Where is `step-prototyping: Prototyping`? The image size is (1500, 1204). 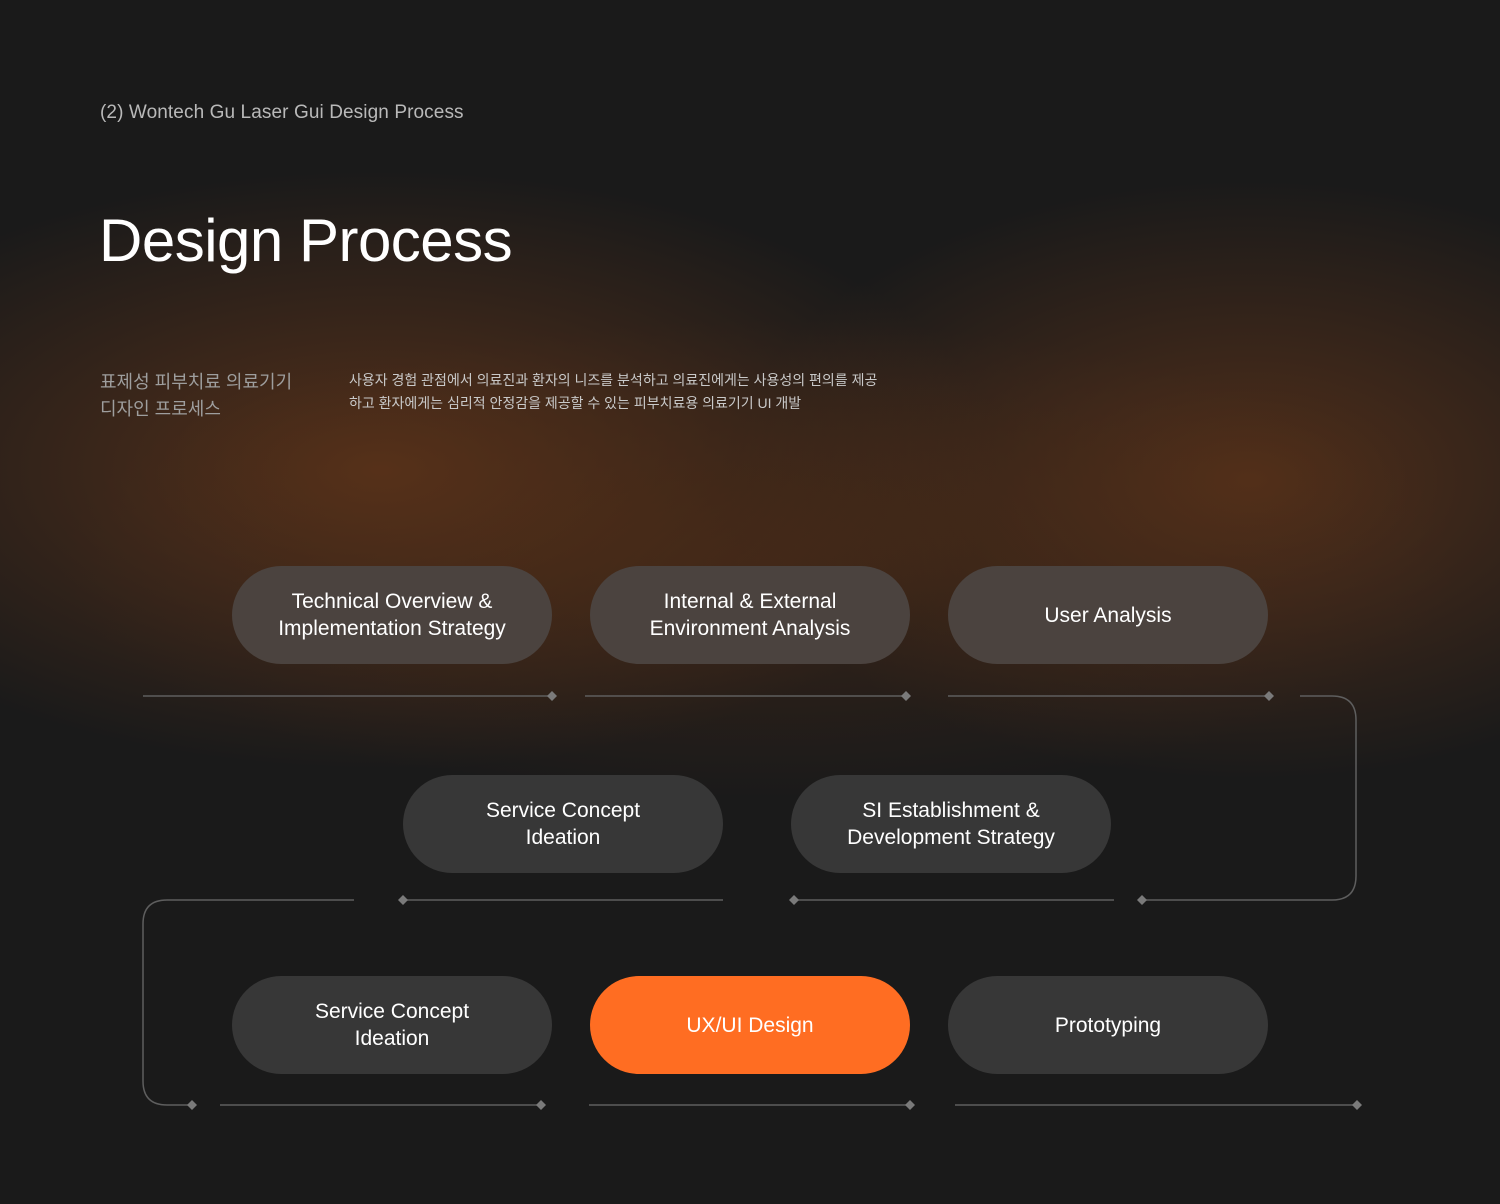
step-prototyping: Prototyping is located at coordinates (1108, 1025).